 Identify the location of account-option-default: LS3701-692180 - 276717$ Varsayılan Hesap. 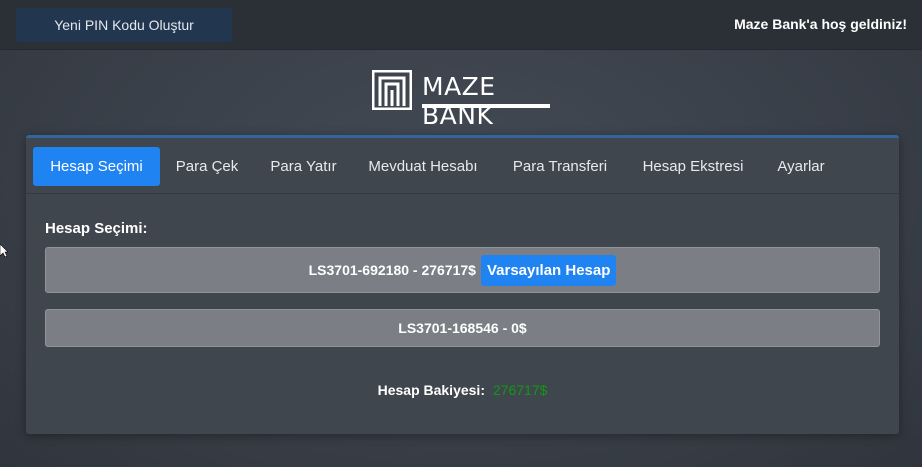
(462, 270).